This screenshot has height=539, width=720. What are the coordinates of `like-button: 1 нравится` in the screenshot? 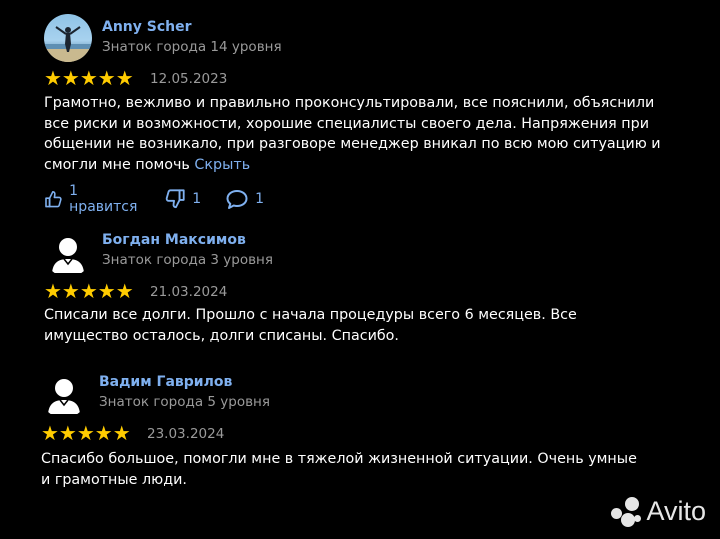 It's located at (92, 199).